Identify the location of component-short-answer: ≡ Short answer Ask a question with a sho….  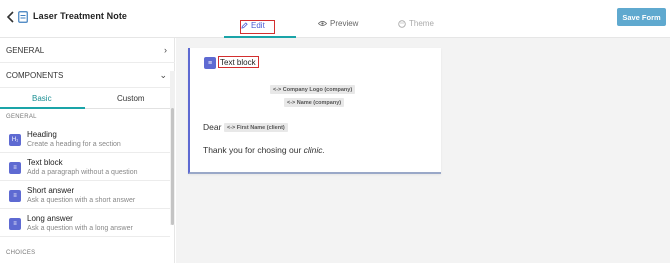
(85, 195).